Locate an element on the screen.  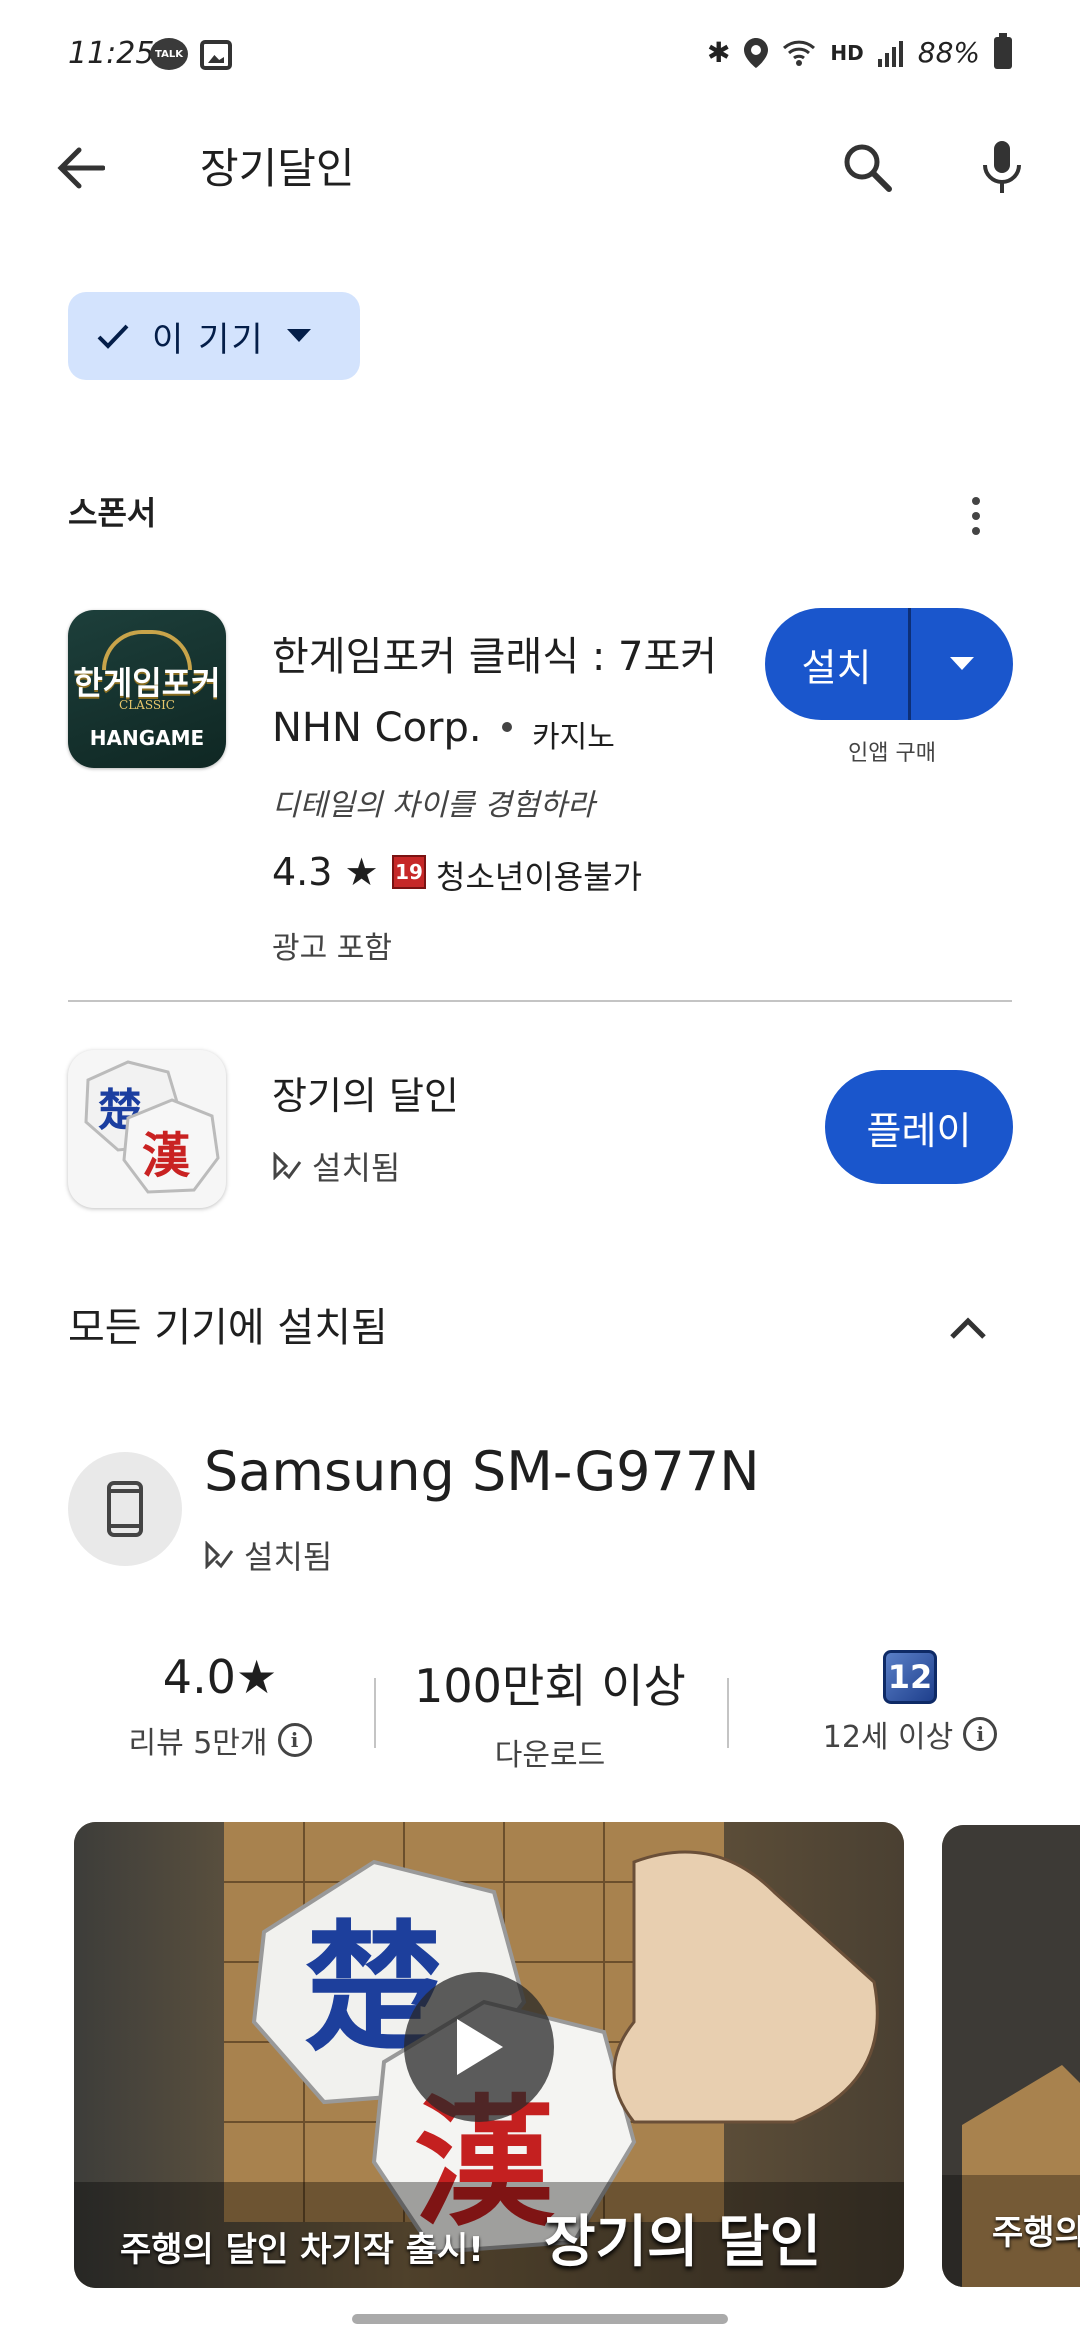
back-button is located at coordinates (80, 168).